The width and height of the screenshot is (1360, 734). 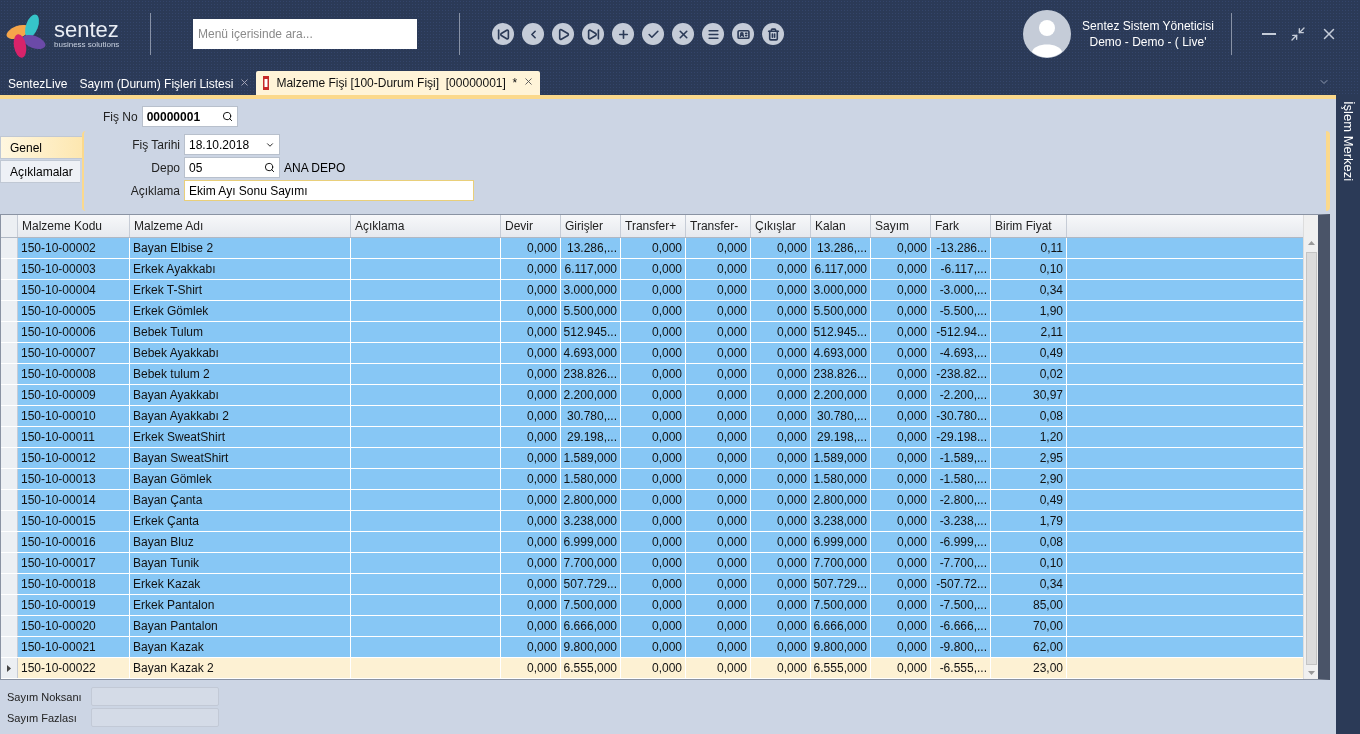 I want to click on table-row: 150-10-00008 Bebek tulum 2 0,000 238.826... 0,000 0,000 0,000 238.826... 0,000 -238.82... 0,02, so click(x=652, y=374).